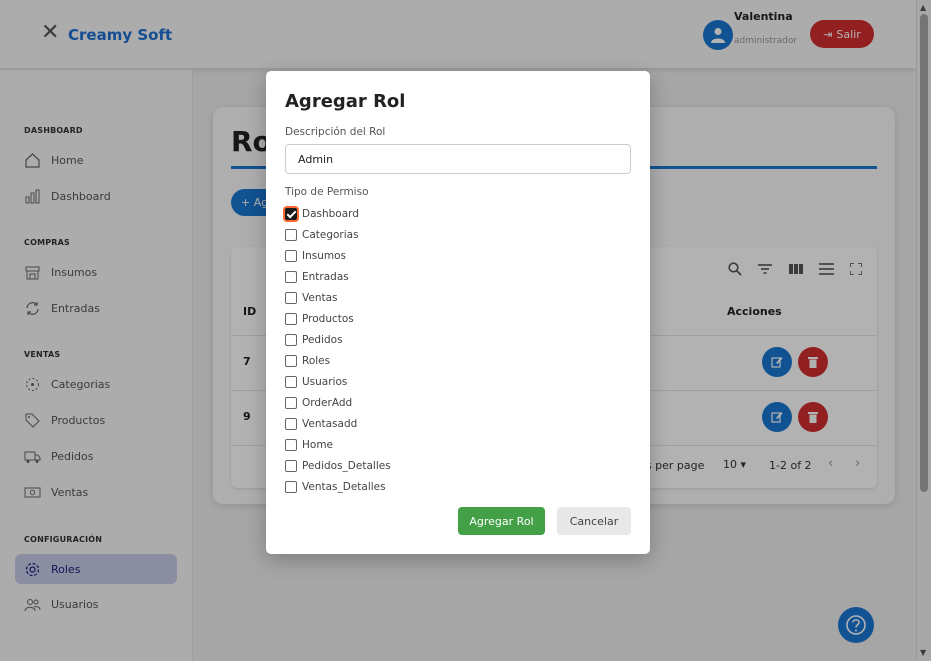 The width and height of the screenshot is (931, 661). I want to click on permission-option: Insumos, so click(315, 256).